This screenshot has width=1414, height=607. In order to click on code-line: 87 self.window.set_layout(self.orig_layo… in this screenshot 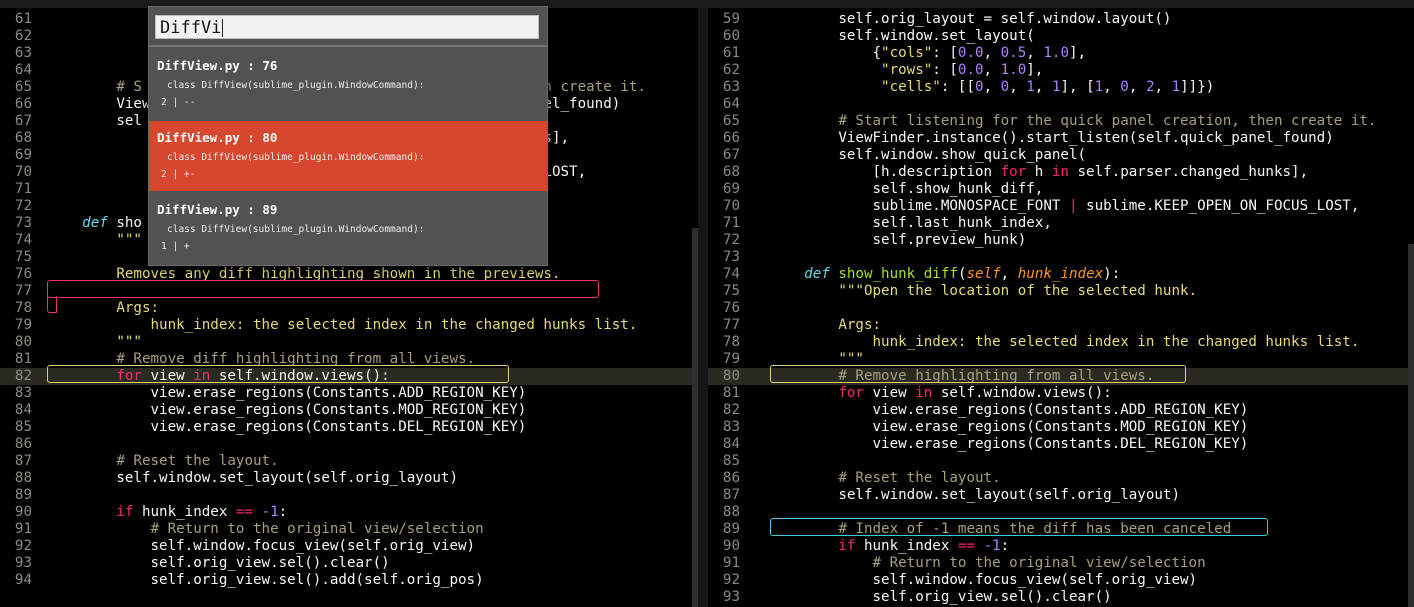, I will do `click(1058, 495)`.